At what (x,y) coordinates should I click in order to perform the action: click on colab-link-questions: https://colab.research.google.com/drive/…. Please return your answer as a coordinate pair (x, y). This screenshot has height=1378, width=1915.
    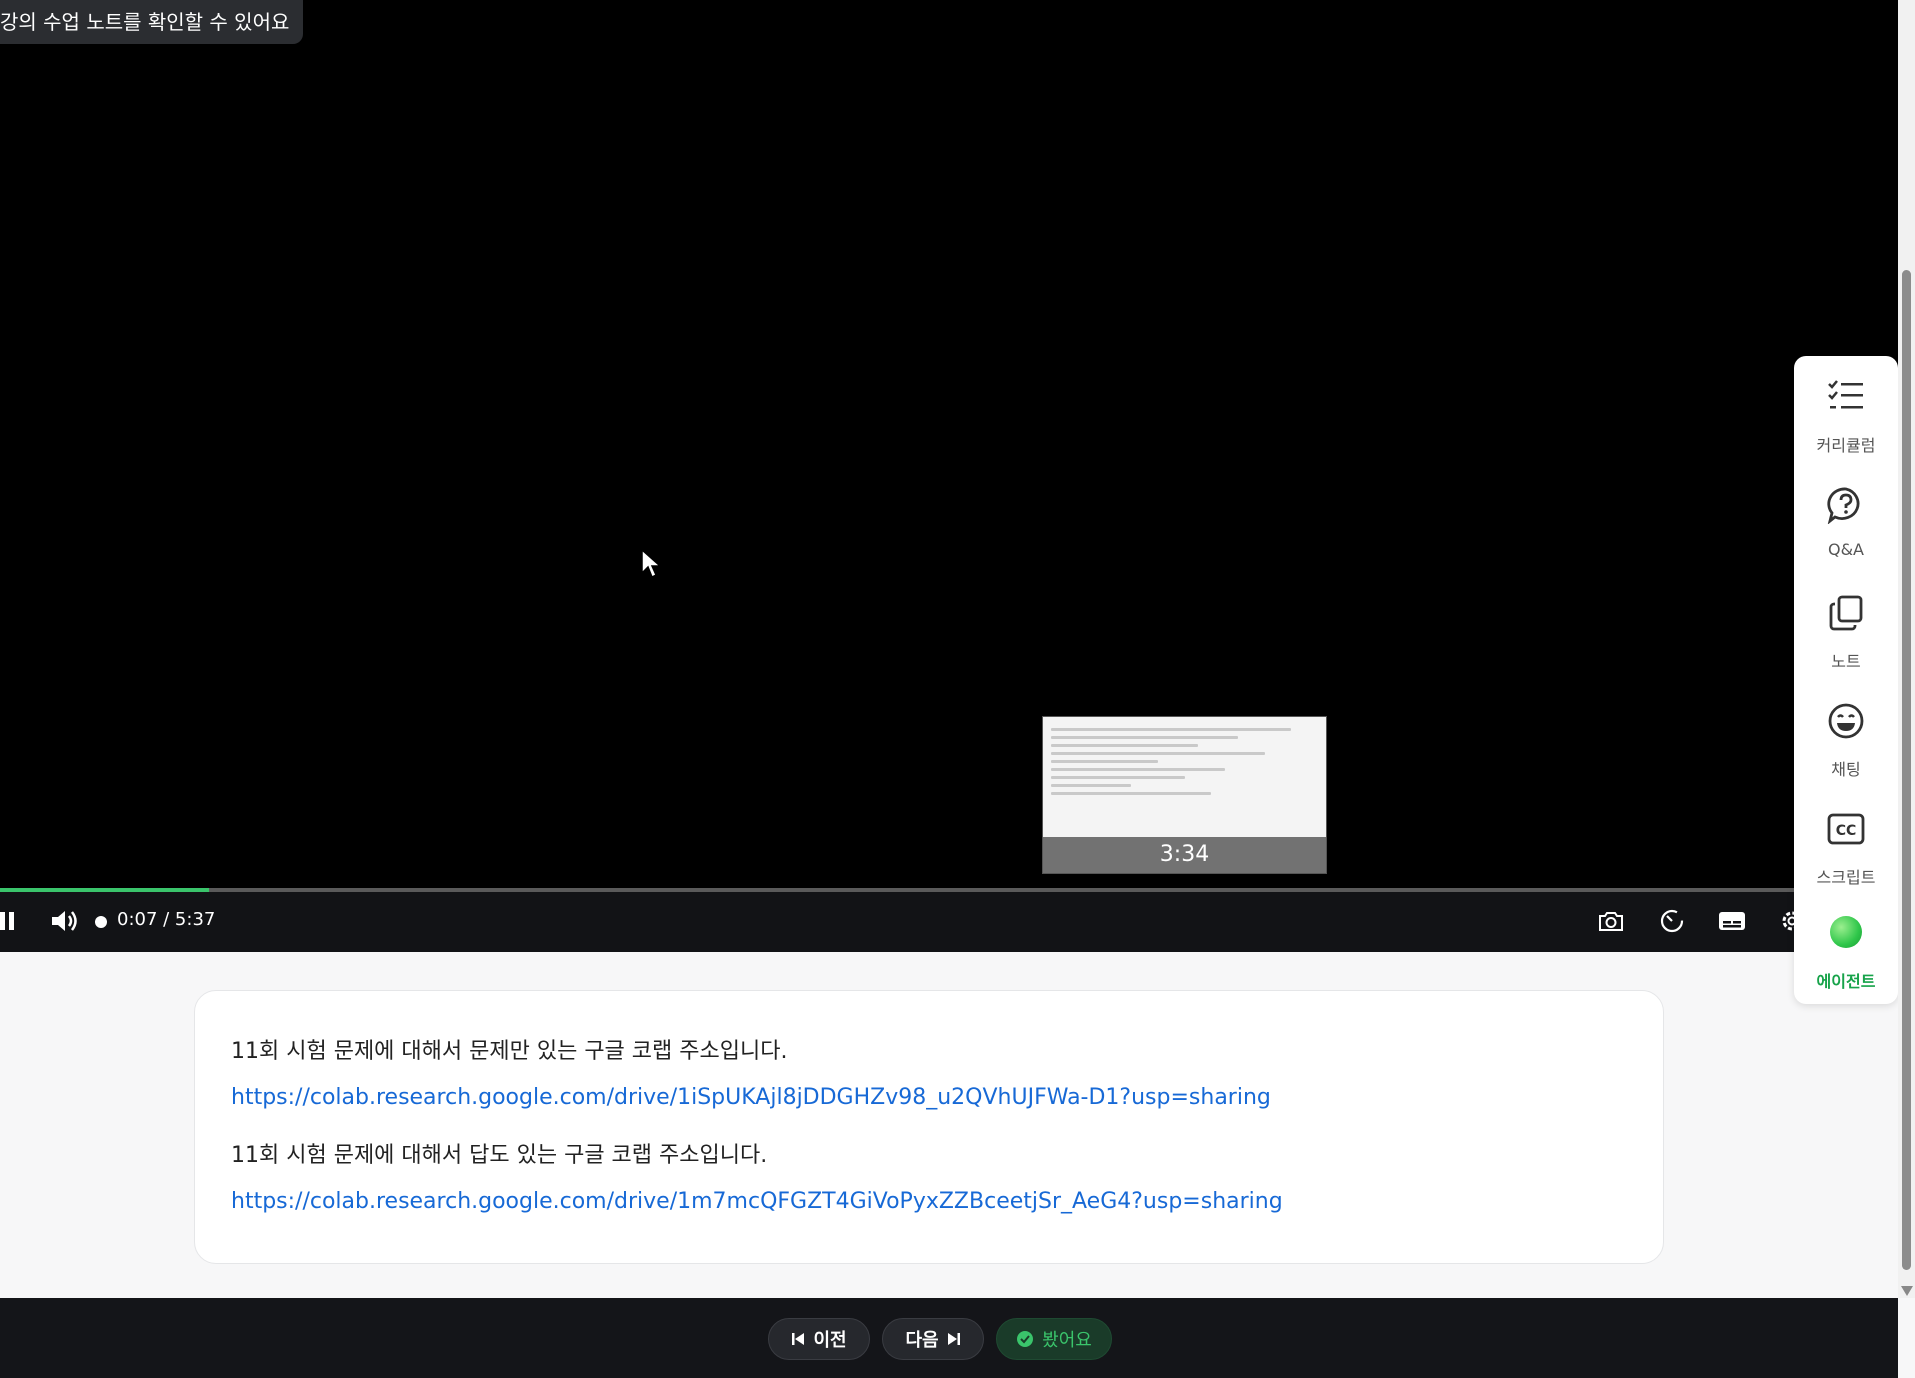
    Looking at the image, I should click on (751, 1097).